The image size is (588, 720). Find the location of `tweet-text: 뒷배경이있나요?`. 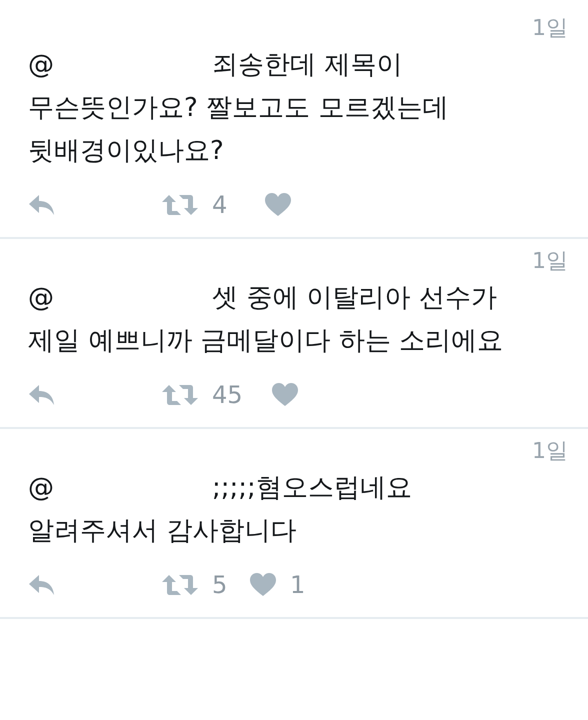

tweet-text: 뒷배경이있나요? is located at coordinates (126, 151).